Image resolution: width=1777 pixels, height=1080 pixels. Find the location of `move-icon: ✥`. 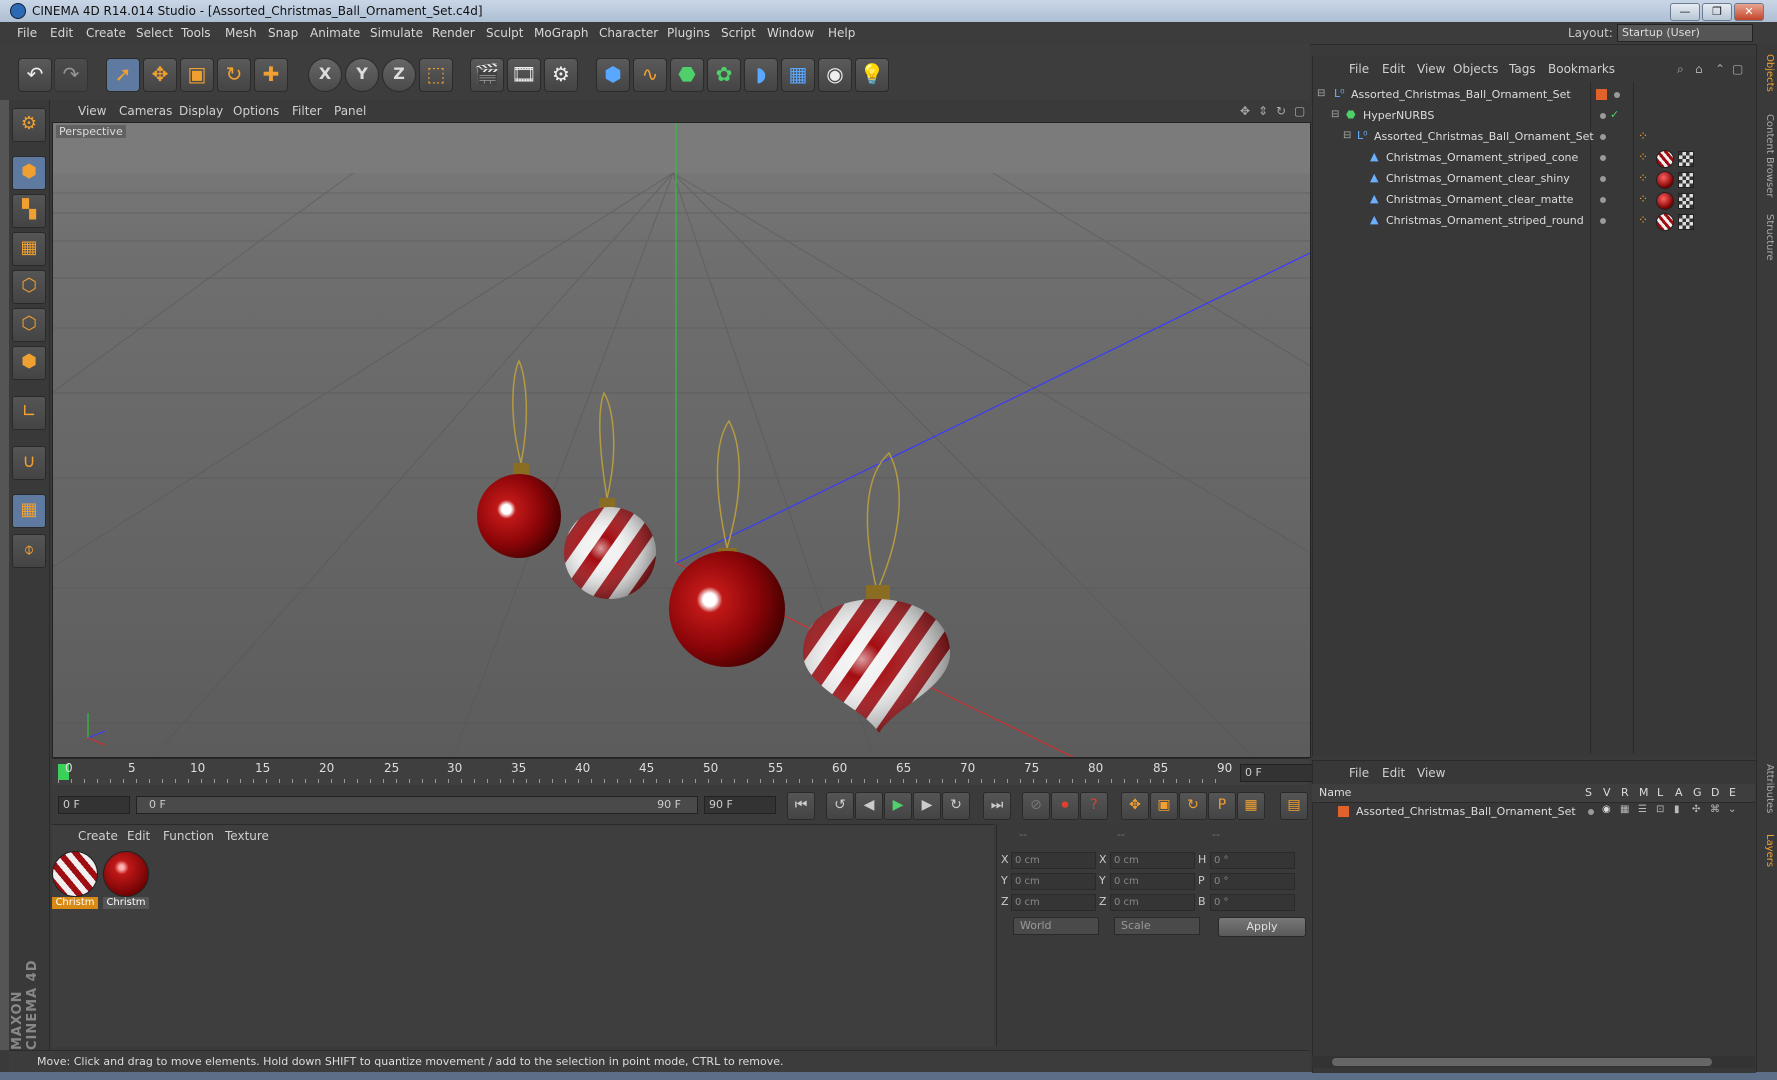

move-icon: ✥ is located at coordinates (160, 75).